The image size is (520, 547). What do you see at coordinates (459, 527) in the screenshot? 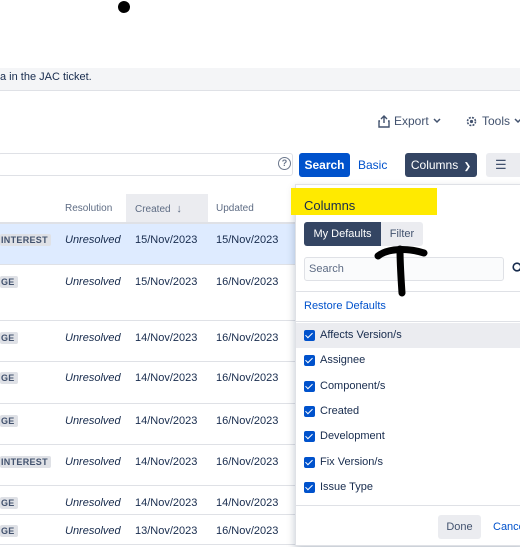
I see `done-button: Done` at bounding box center [459, 527].